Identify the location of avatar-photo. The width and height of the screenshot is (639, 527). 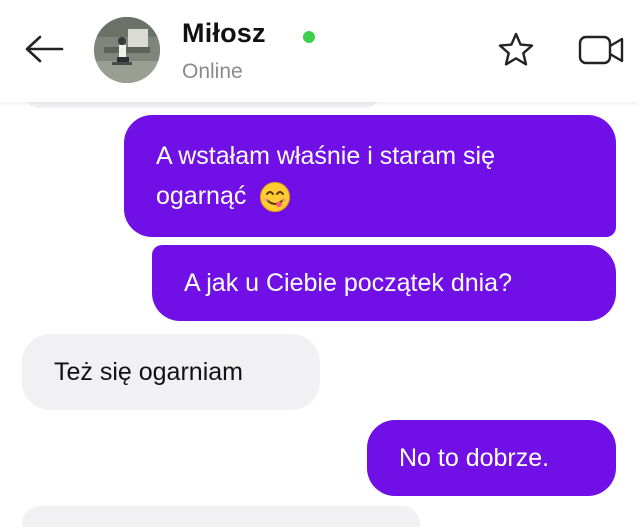
(127, 50).